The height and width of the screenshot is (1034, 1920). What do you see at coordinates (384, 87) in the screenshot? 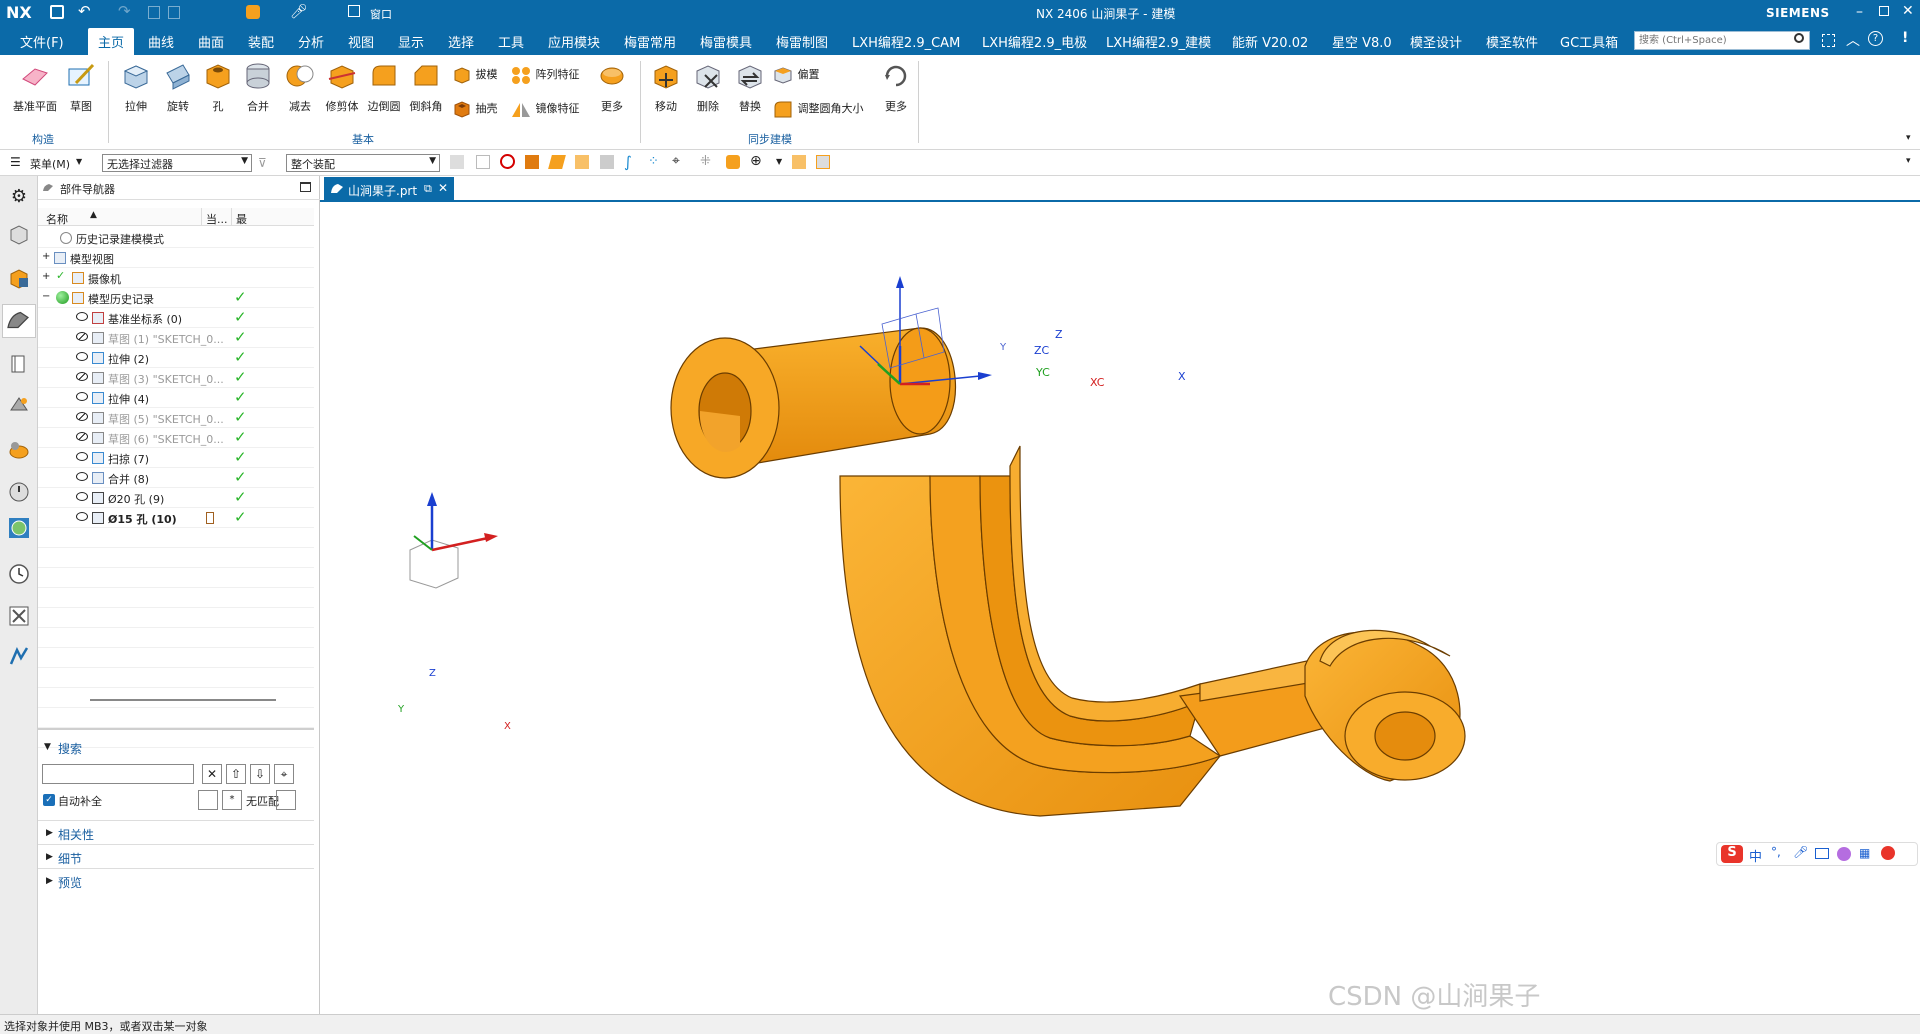
I see `edge-blend-button: 边倒圆` at bounding box center [384, 87].